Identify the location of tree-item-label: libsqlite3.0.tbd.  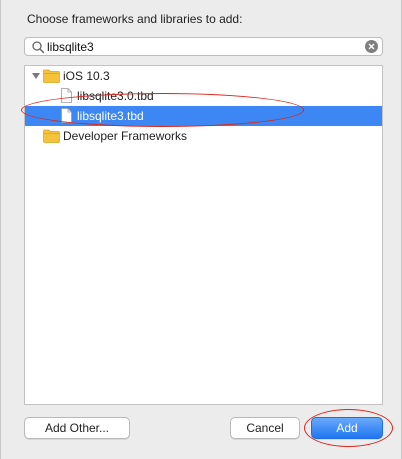
(115, 96).